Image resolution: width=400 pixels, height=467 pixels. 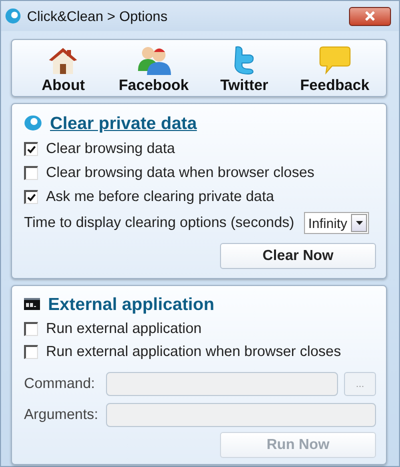 I want to click on clear-now-button: Clear Now, so click(x=298, y=256).